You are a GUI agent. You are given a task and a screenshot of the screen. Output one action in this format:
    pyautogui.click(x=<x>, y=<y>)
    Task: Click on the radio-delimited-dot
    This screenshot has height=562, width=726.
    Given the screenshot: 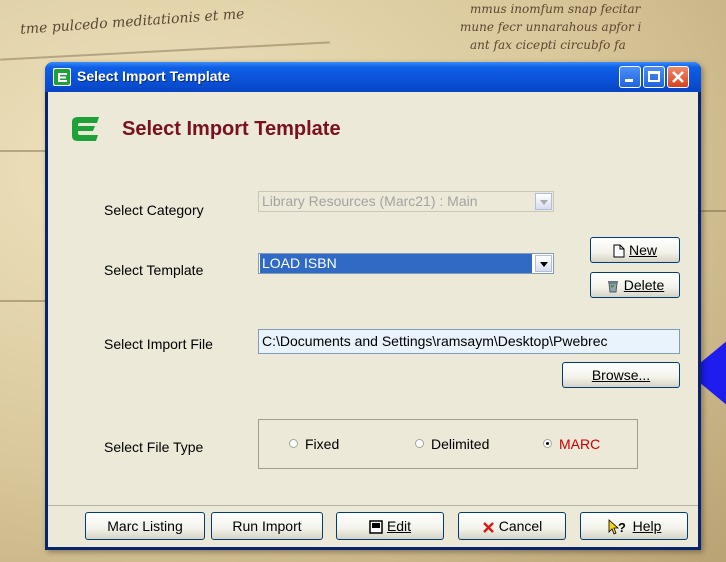 What is the action you would take?
    pyautogui.click(x=419, y=443)
    